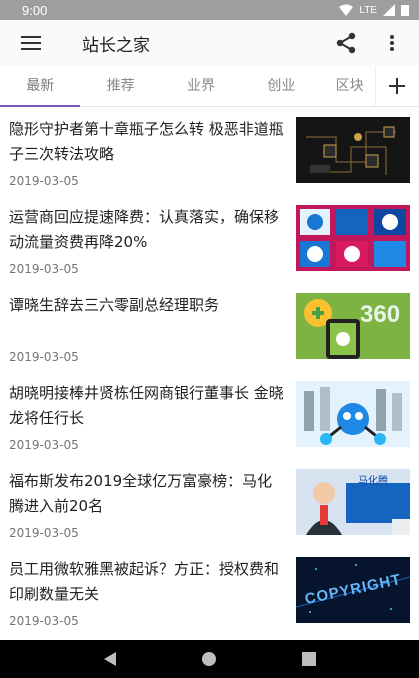 This screenshot has height=678, width=419. I want to click on article-title: 员工用微软雅黑被起诉？方正：授权费和印刷数量无关, so click(144, 581).